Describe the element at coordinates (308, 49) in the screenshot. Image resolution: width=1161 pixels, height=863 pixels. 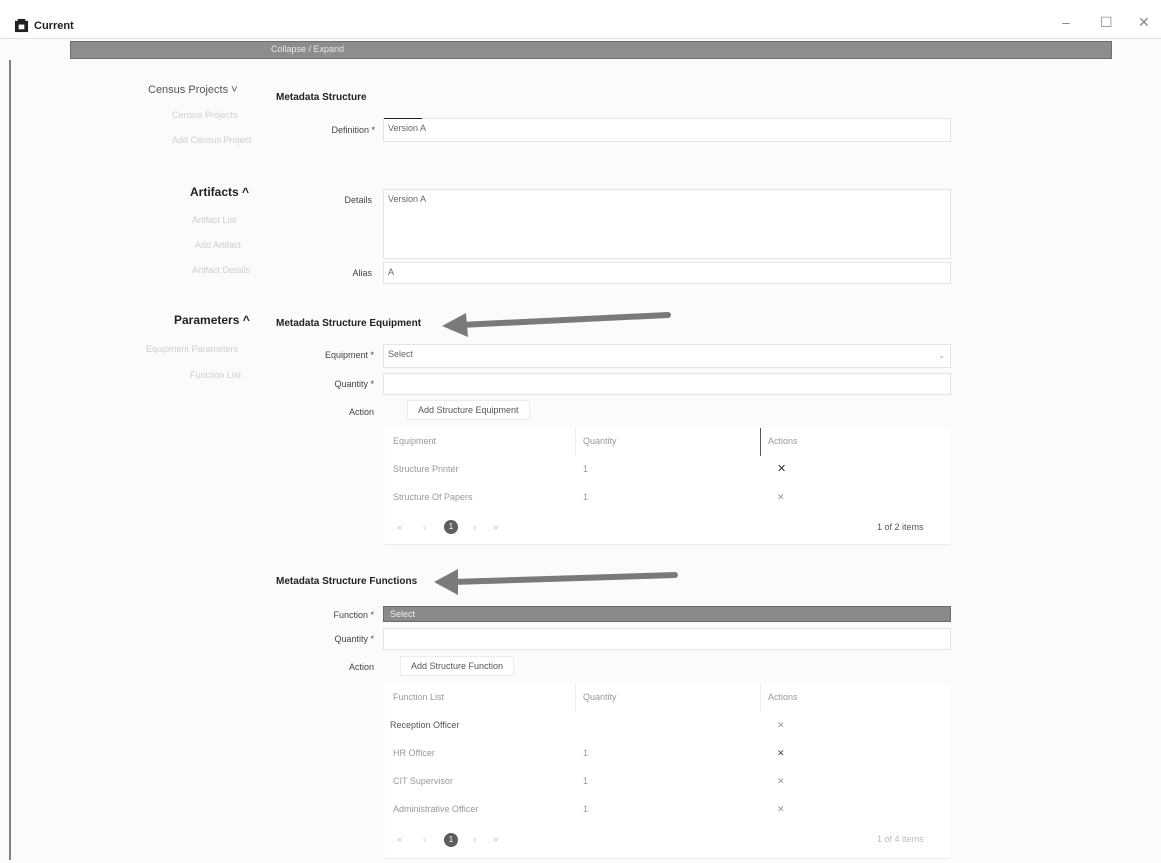
I see `top-toolbar-label: Collapse / Expand` at that location.